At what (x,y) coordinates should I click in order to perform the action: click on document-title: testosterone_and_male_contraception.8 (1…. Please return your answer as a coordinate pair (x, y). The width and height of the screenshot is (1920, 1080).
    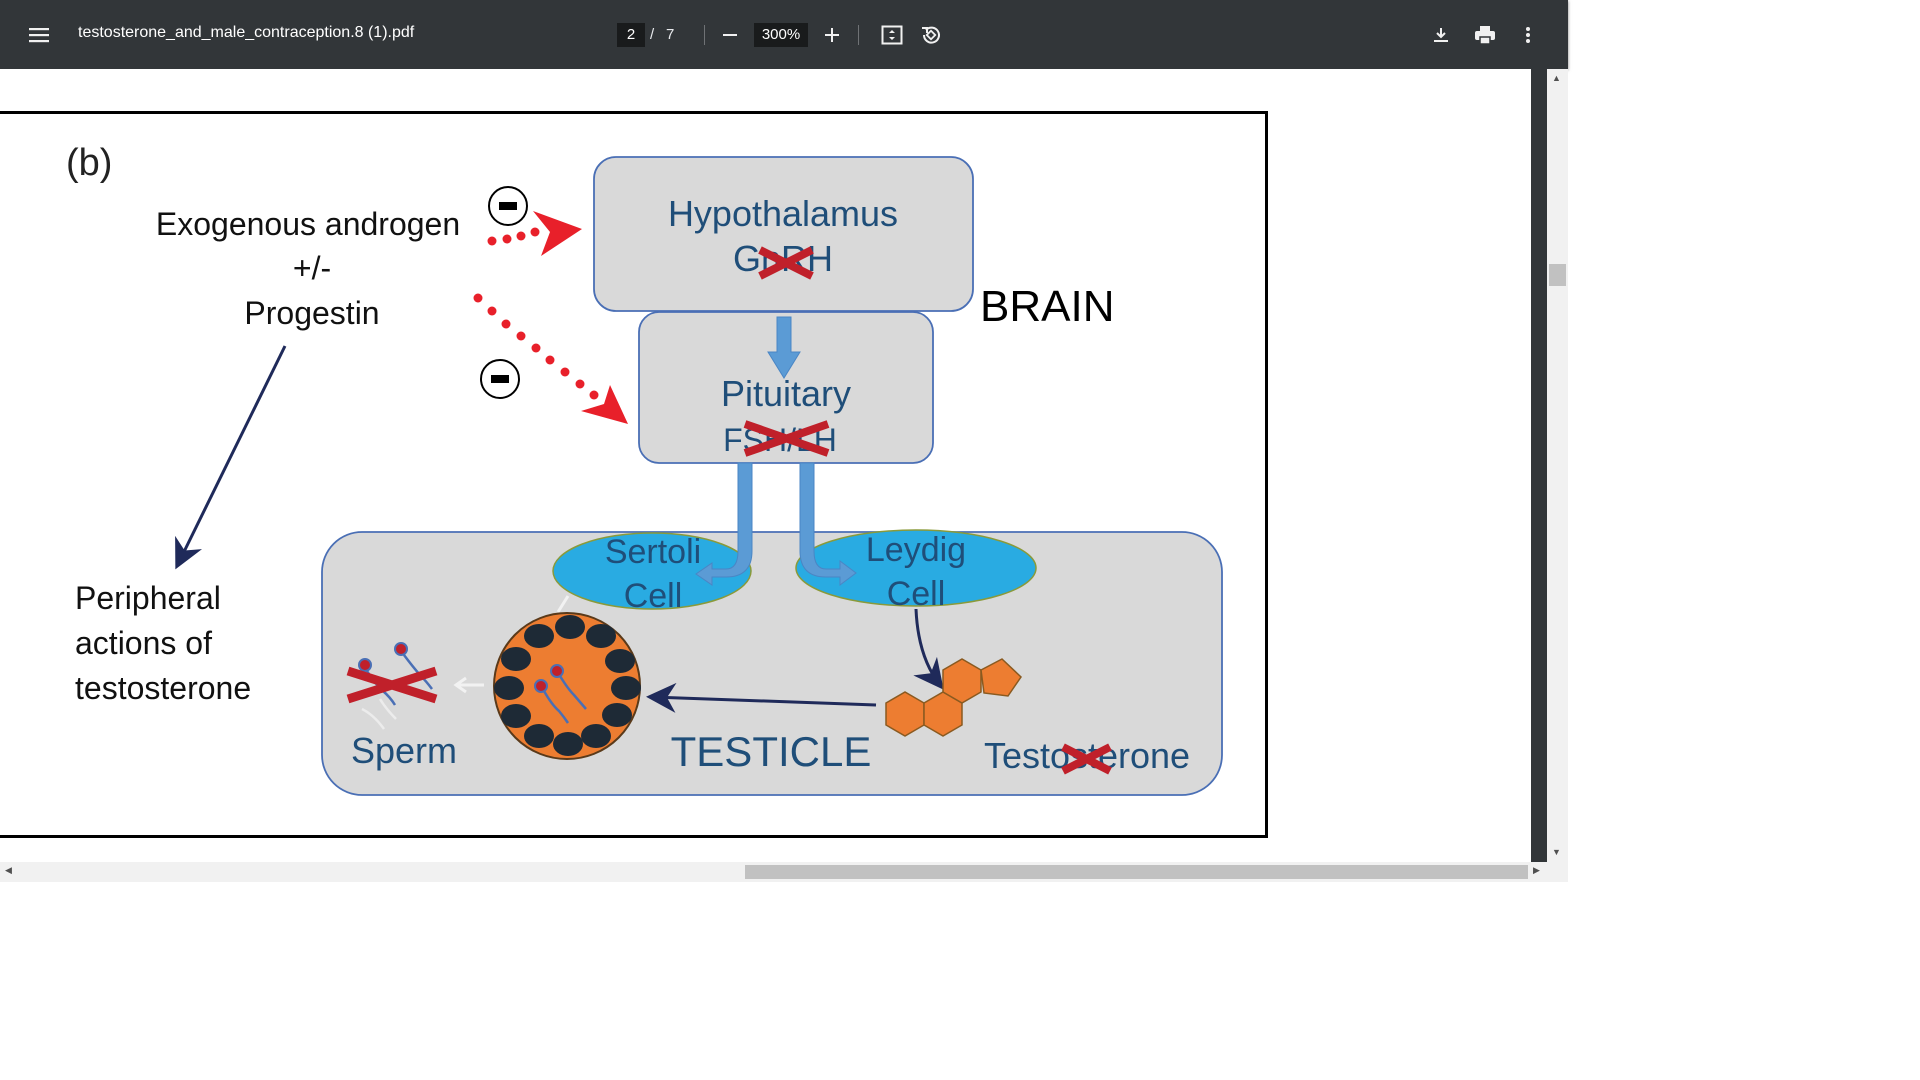
    Looking at the image, I should click on (246, 32).